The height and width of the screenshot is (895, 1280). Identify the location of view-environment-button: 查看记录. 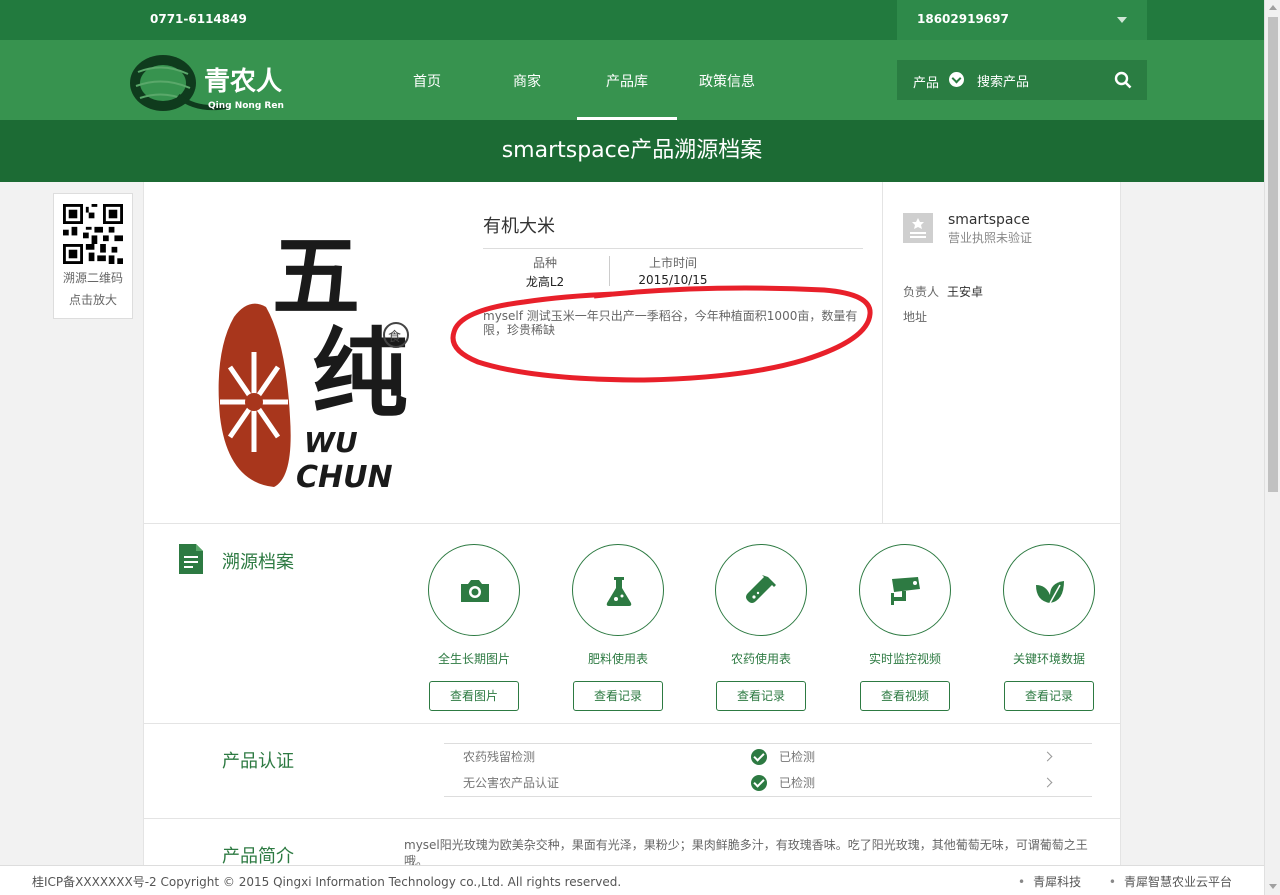
(1049, 696).